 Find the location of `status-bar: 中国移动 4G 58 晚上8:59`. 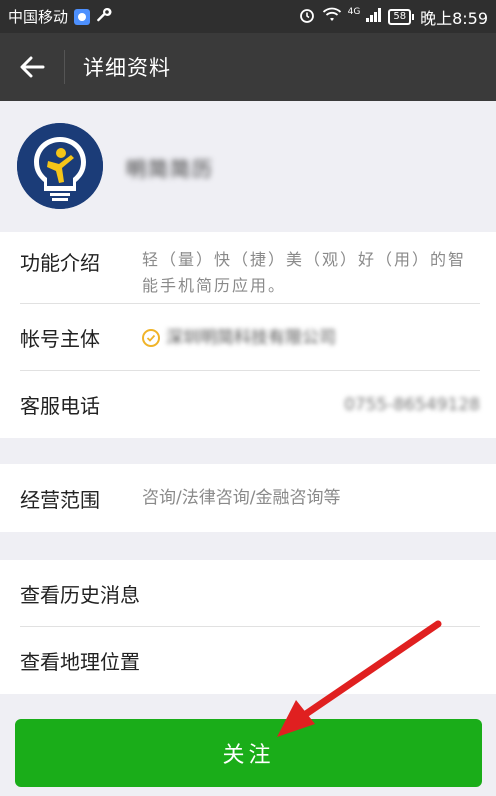

status-bar: 中国移动 4G 58 晚上8:59 is located at coordinates (248, 16).